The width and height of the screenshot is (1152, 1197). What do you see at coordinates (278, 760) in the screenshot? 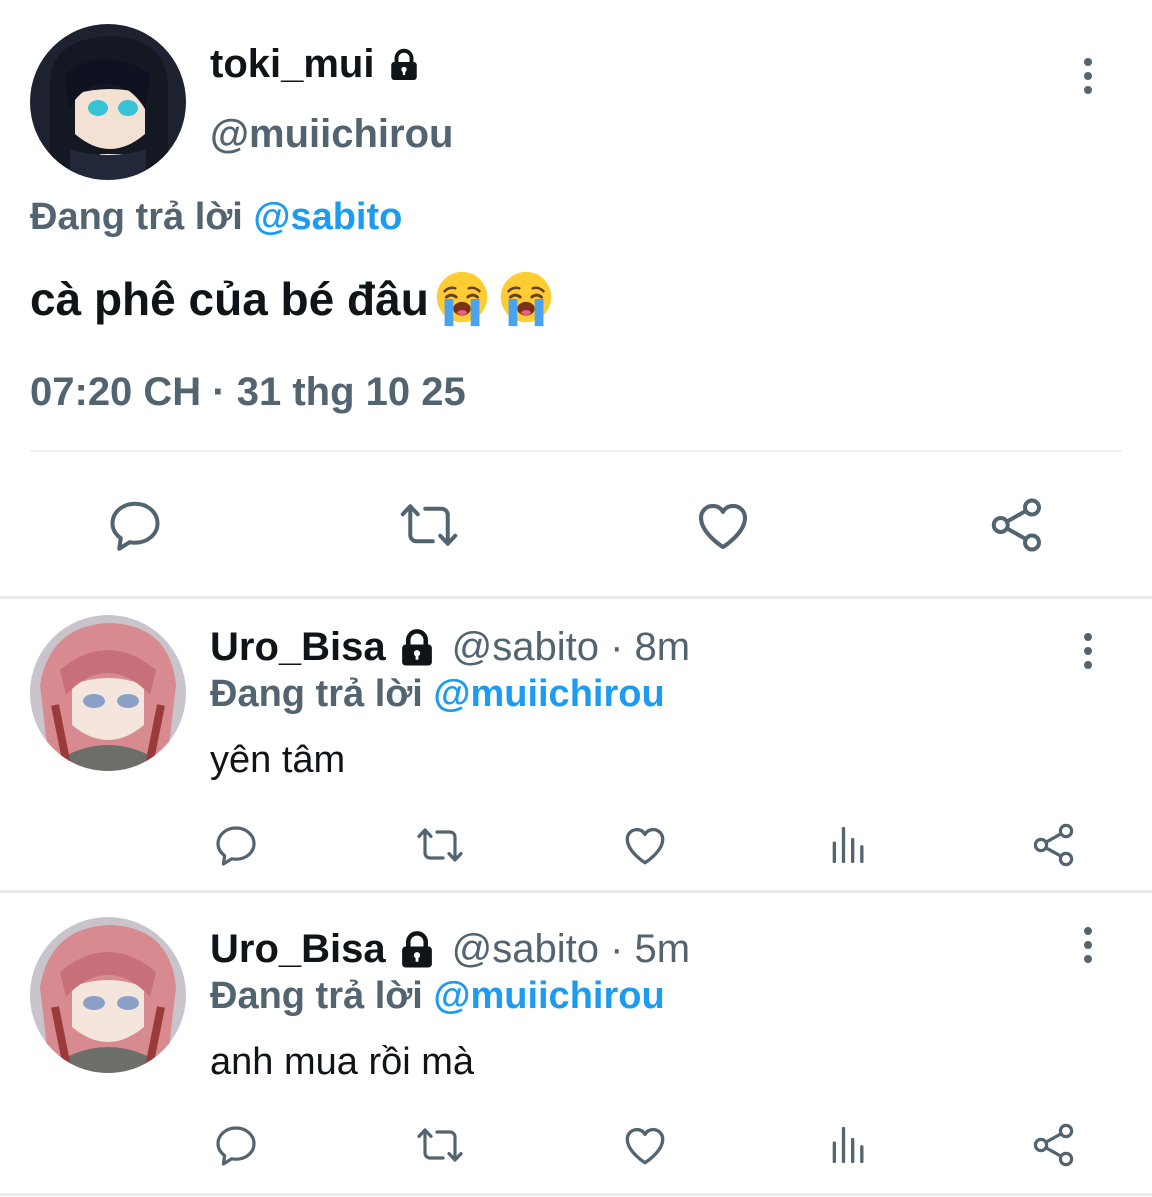
I see `tweet-text: yên tâm` at bounding box center [278, 760].